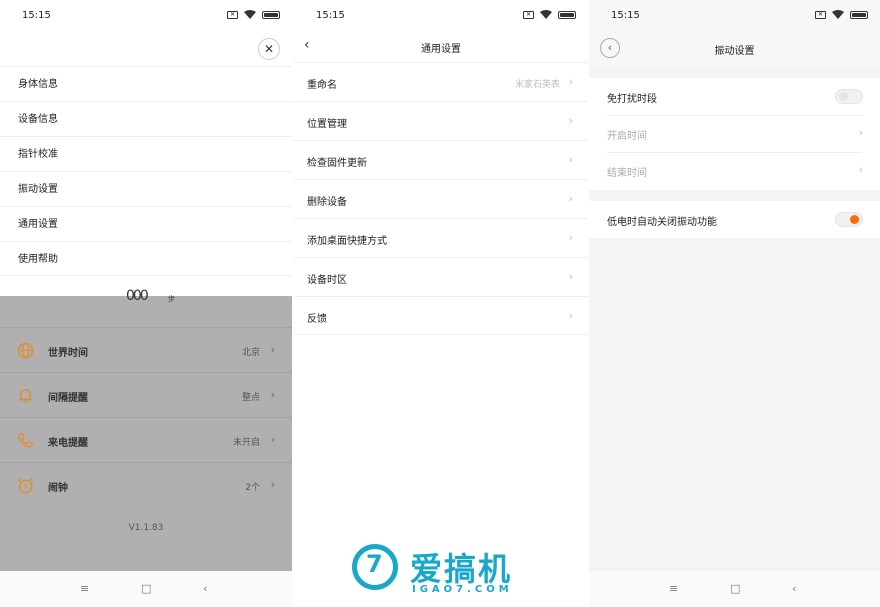 This screenshot has height=607, width=880. I want to click on row-end-time: 结束时间 ›, so click(734, 170).